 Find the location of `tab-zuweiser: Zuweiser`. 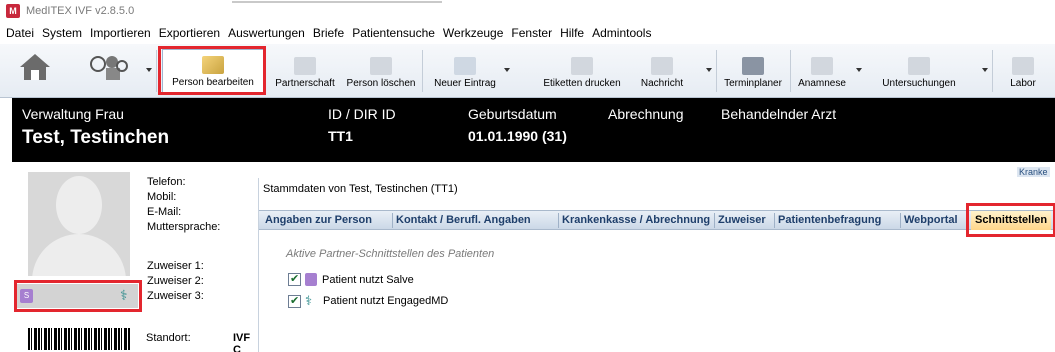

tab-zuweiser: Zuweiser is located at coordinates (742, 220).